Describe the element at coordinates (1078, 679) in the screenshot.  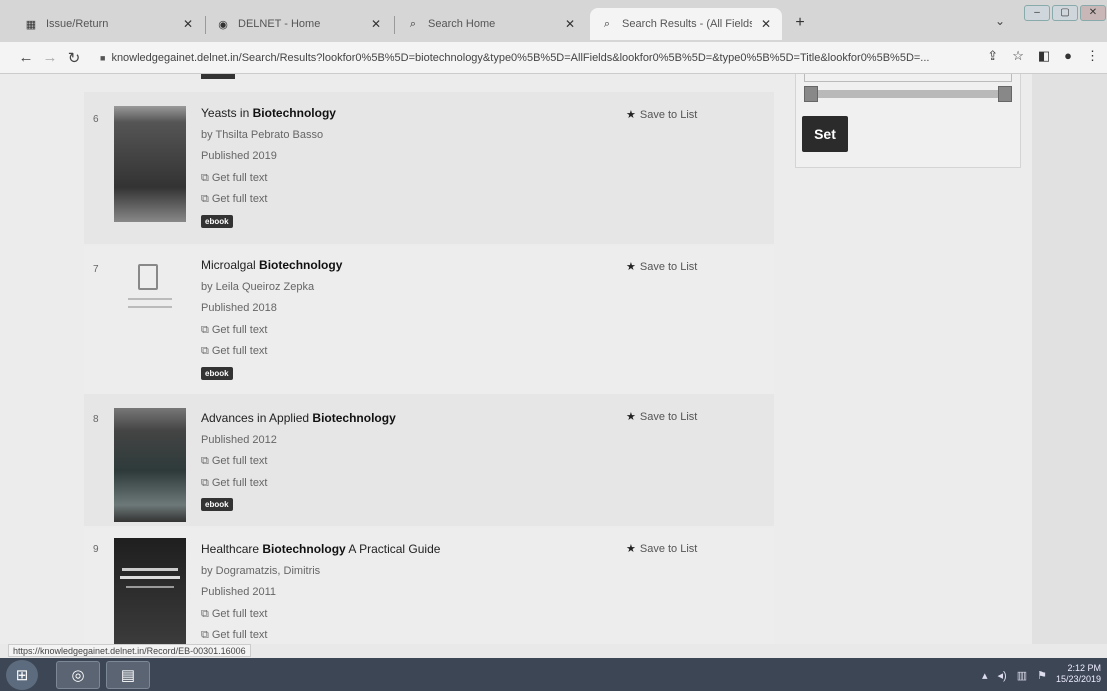
I see `clock-date: 15/23/2019` at that location.